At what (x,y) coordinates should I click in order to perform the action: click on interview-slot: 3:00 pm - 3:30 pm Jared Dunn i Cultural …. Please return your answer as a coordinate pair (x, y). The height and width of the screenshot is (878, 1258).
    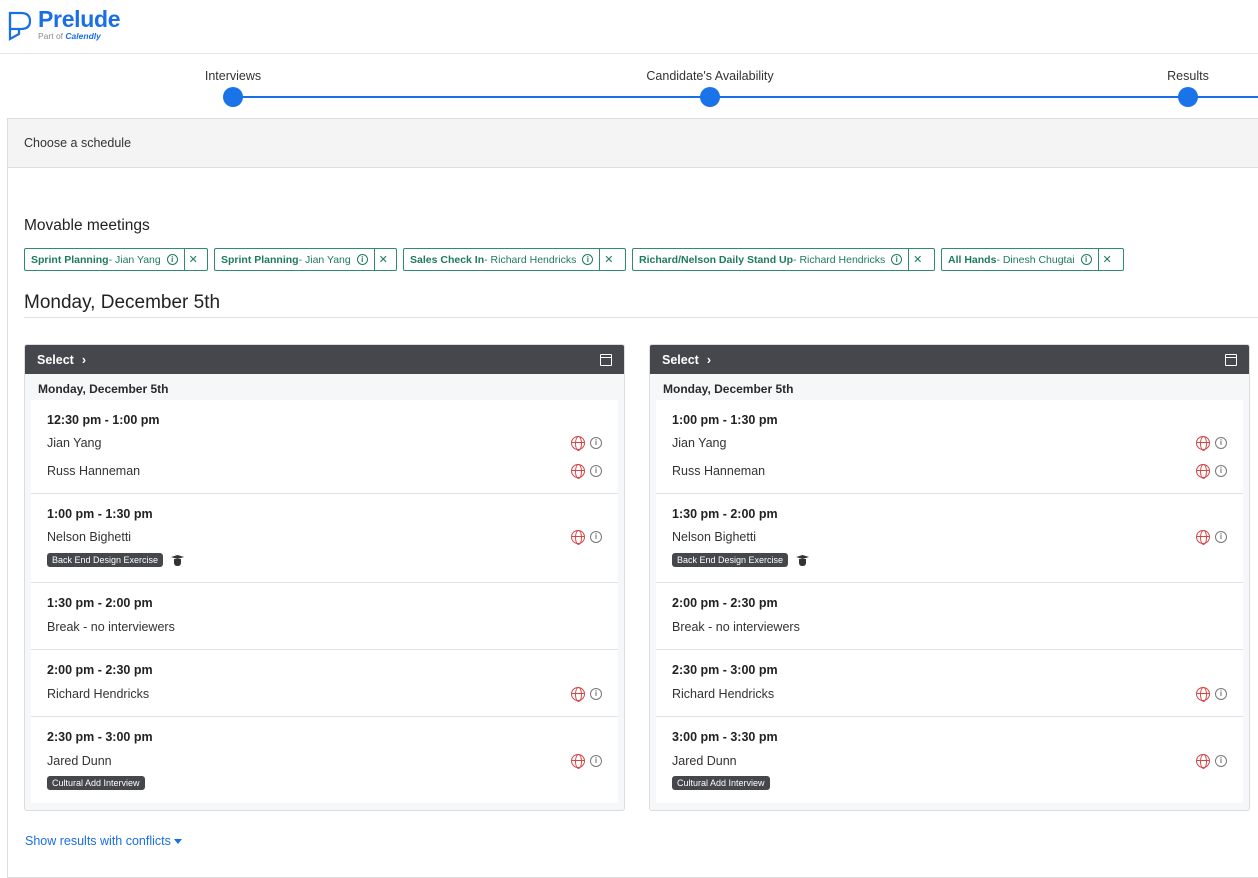
    Looking at the image, I should click on (949, 760).